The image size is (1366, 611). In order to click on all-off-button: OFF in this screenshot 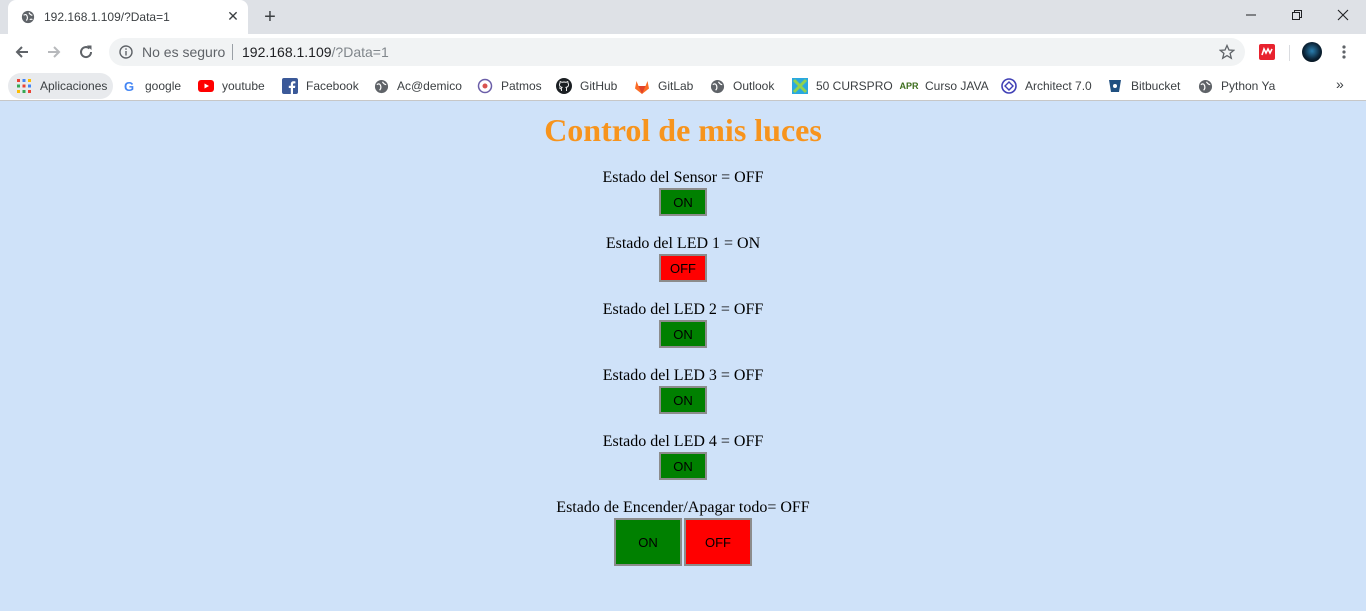, I will do `click(718, 542)`.